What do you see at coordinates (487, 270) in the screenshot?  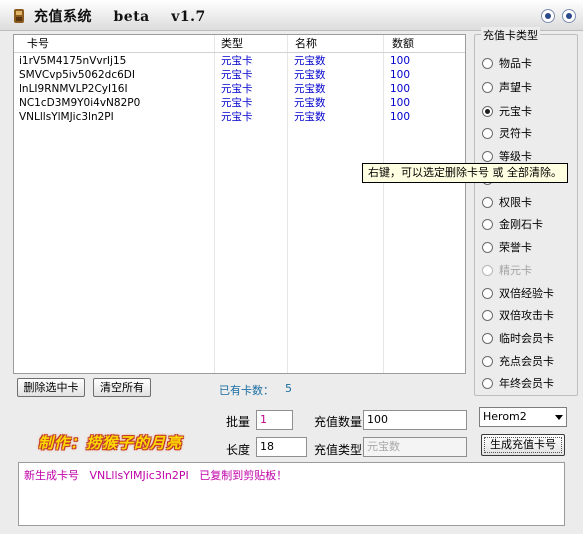 I see `radio-button-disabled` at bounding box center [487, 270].